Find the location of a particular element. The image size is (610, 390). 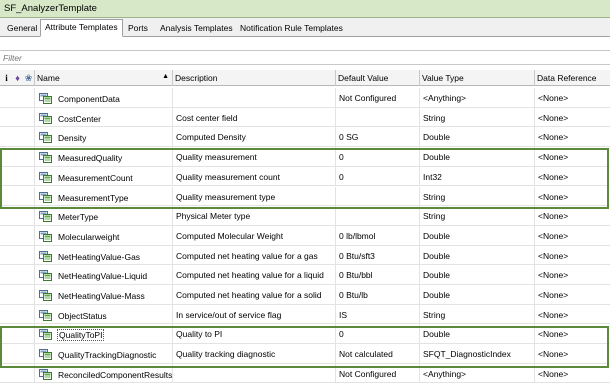

cell-name: NetHeatingValue-Mass is located at coordinates (104, 294).